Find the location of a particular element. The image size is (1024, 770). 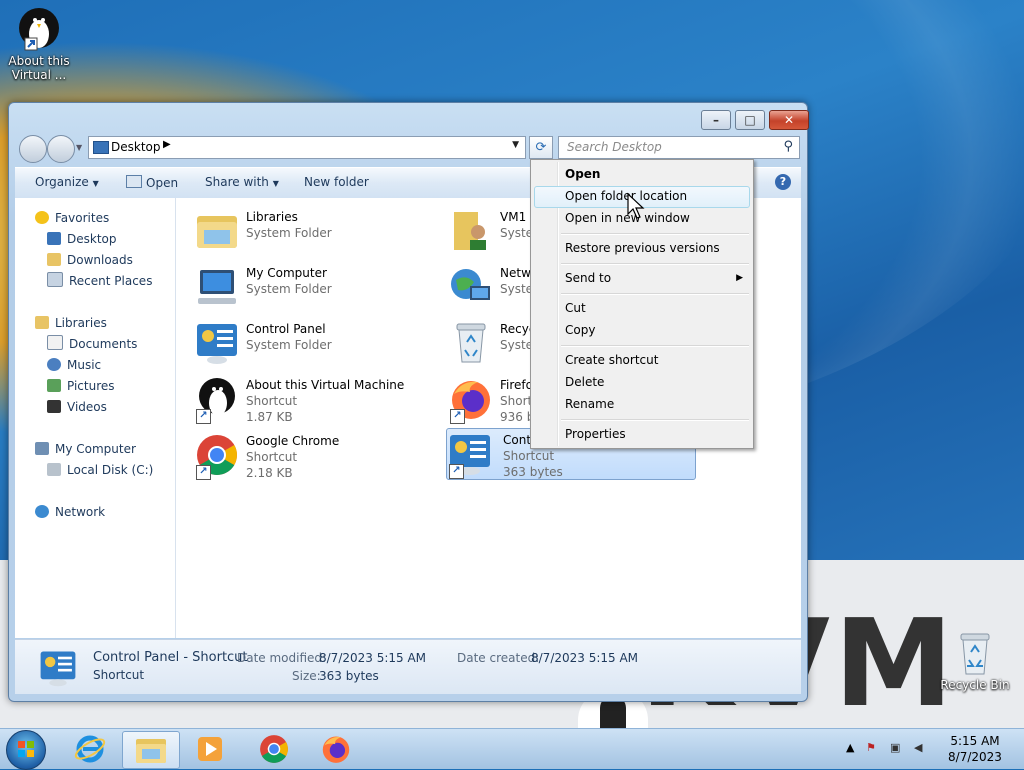

nav-local-disk: Local Disk (C:) is located at coordinates (100, 470).